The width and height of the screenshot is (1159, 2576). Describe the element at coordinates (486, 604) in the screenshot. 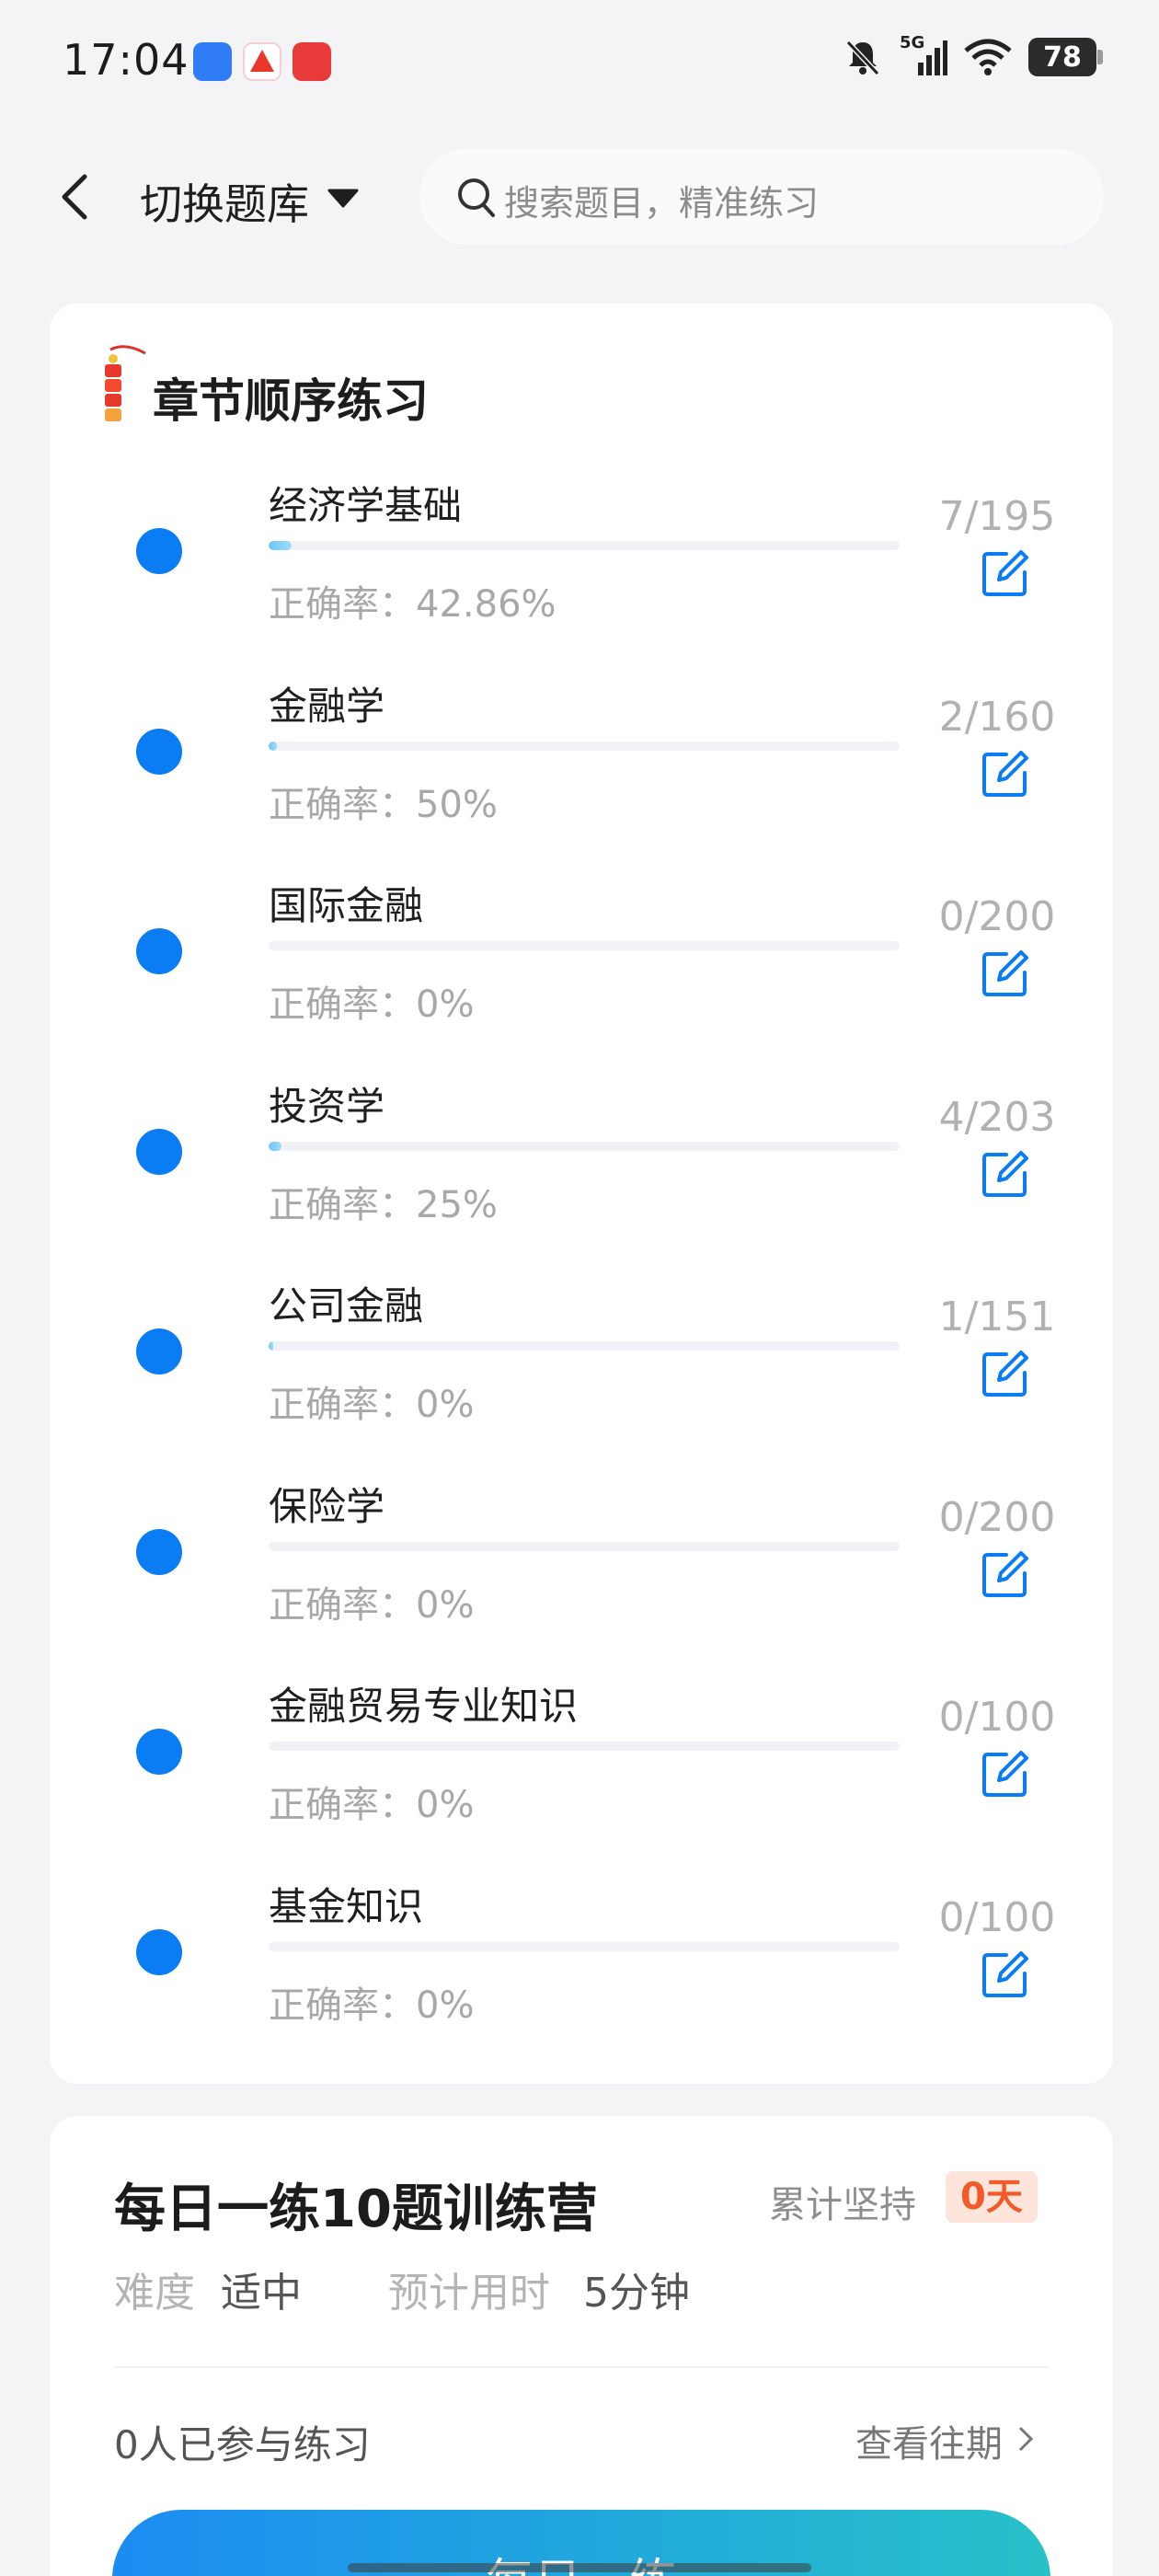

I see `accuracy-value: 42.86%` at that location.